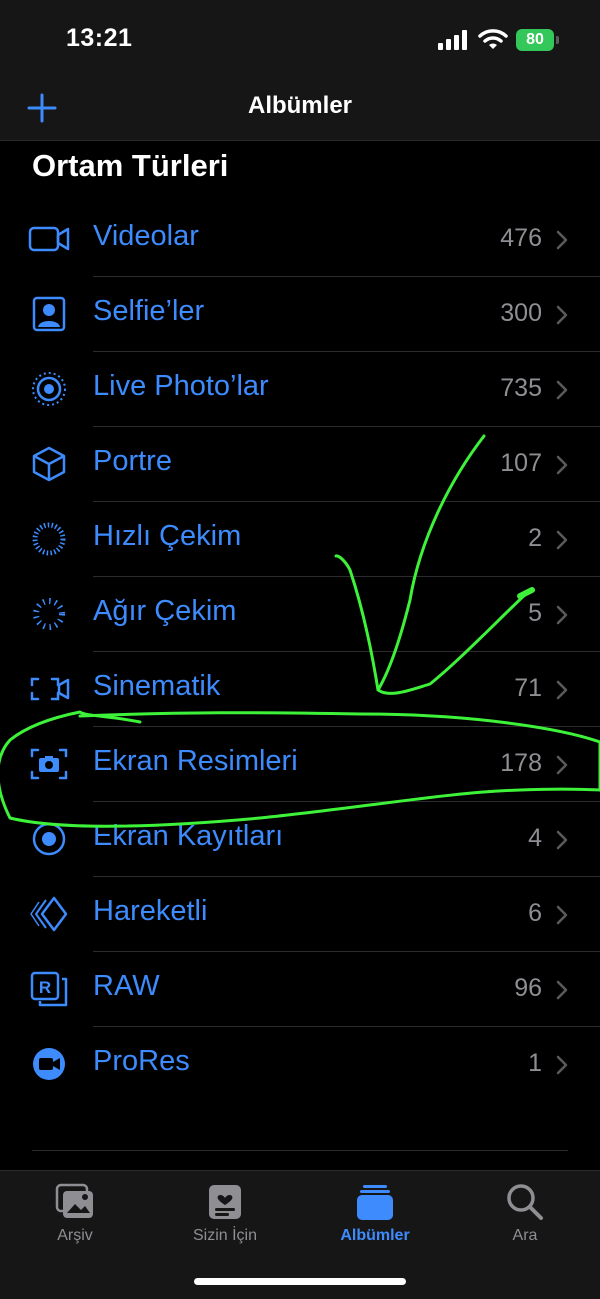 The image size is (600, 1299). Describe the element at coordinates (300, 539) in the screenshot. I see `list-item-hizli-cekim: Hızlı Çekim 2` at that location.